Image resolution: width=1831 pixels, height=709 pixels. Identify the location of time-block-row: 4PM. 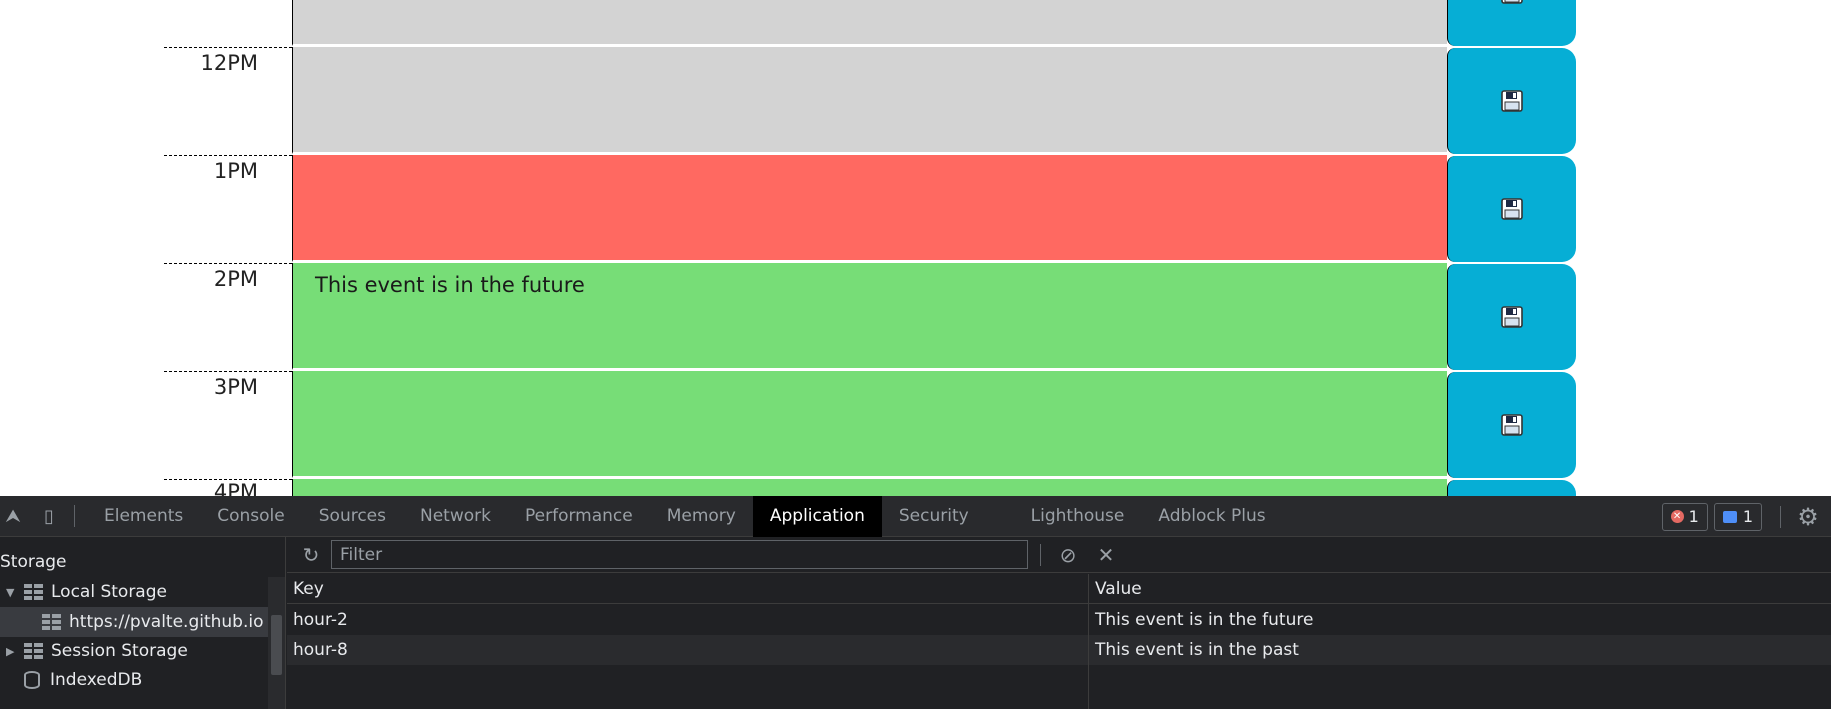
(915, 487).